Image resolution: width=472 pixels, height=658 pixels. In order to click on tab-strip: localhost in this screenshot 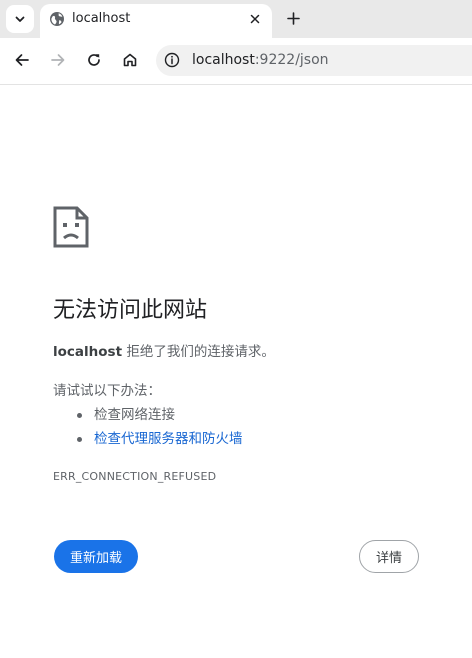, I will do `click(236, 19)`.